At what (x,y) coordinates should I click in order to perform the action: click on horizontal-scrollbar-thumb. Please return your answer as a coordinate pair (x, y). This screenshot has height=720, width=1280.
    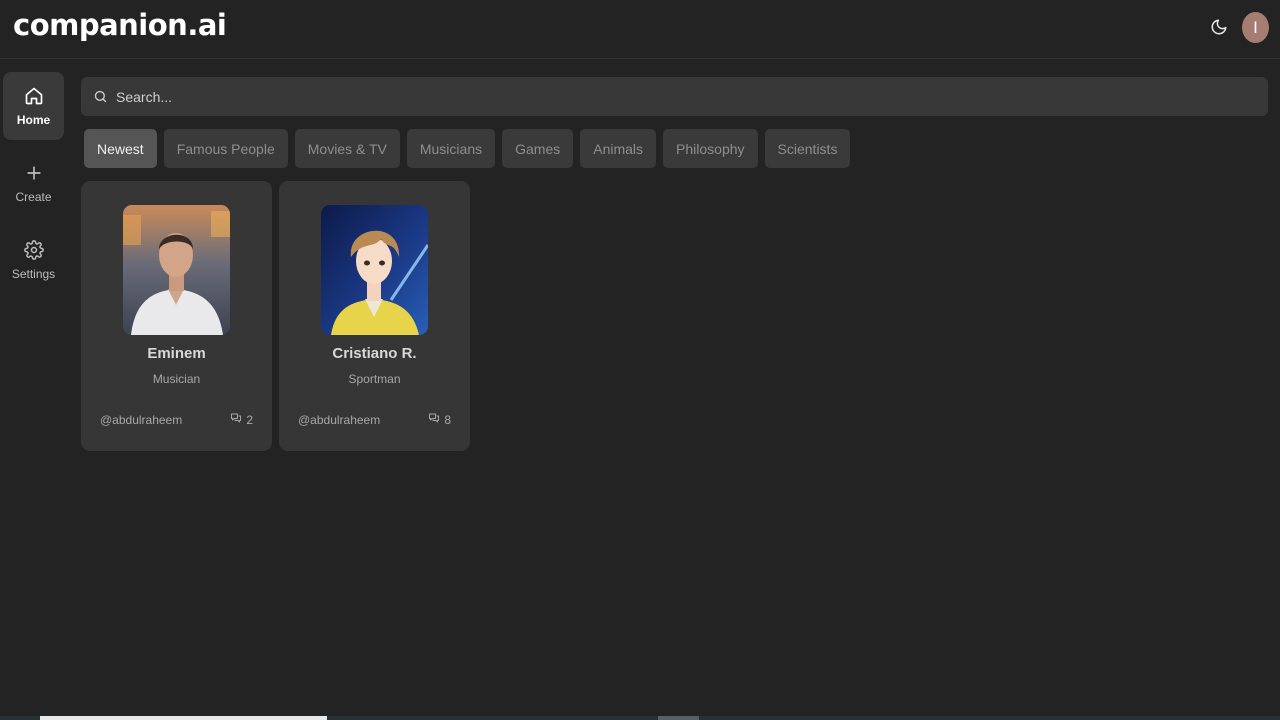
    Looking at the image, I should click on (183, 718).